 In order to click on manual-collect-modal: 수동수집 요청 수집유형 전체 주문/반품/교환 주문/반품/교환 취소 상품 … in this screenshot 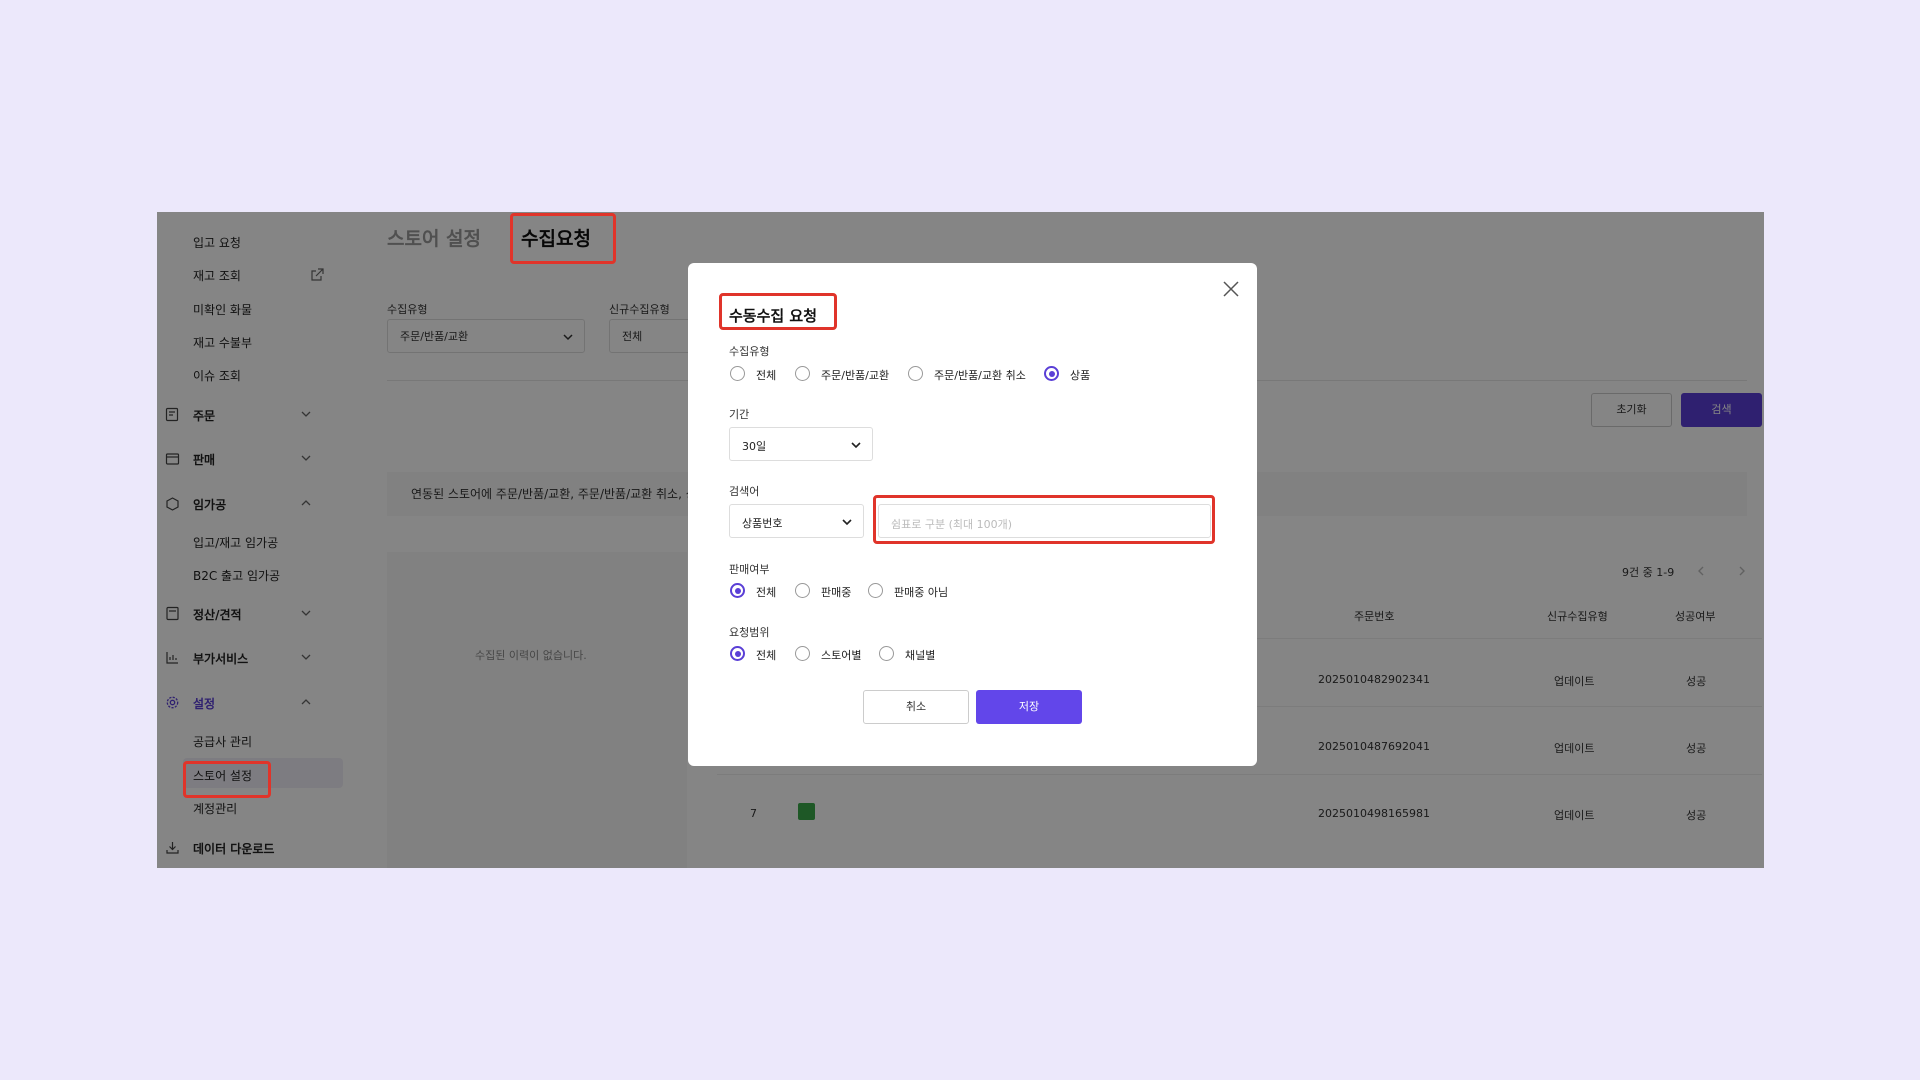, I will do `click(972, 514)`.